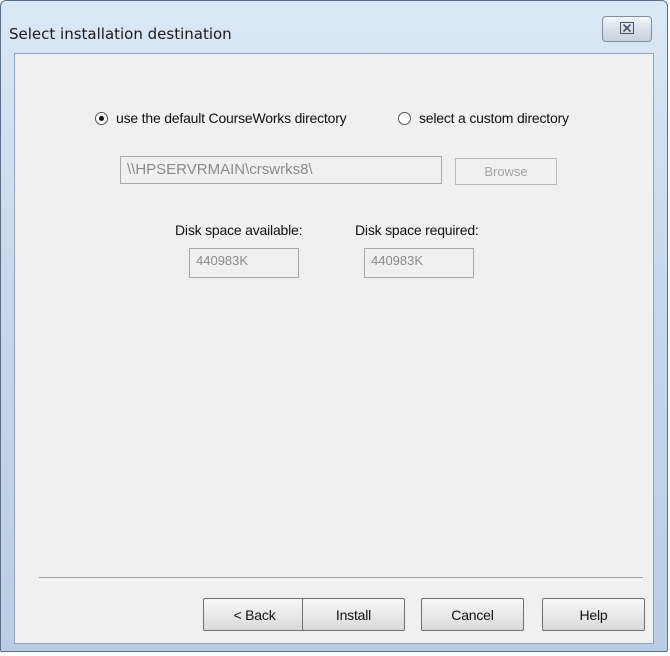 The width and height of the screenshot is (670, 656). What do you see at coordinates (239, 230) in the screenshot?
I see `disk-available-label: Disk space available:` at bounding box center [239, 230].